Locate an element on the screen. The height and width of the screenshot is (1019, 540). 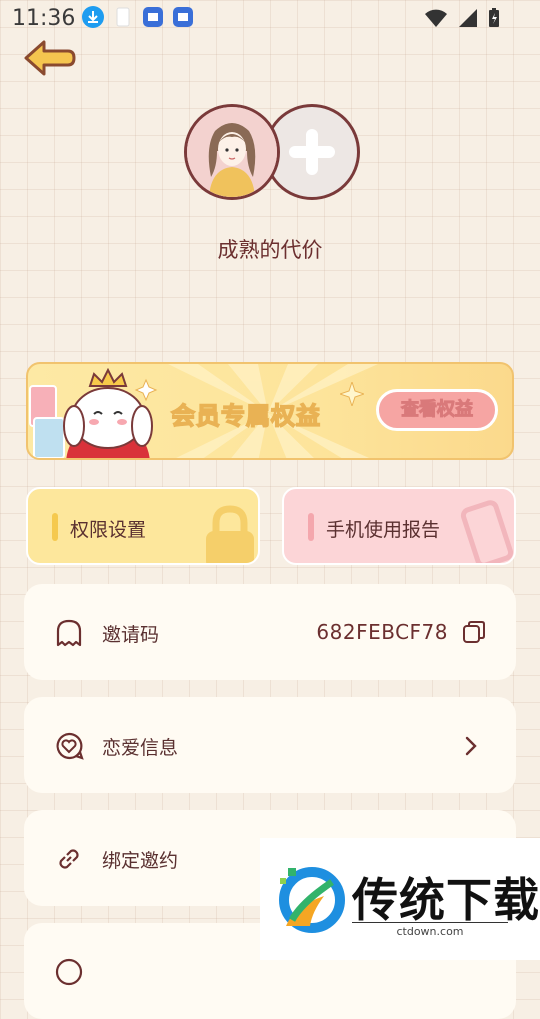
chevron-right-icon is located at coordinates (471, 746).